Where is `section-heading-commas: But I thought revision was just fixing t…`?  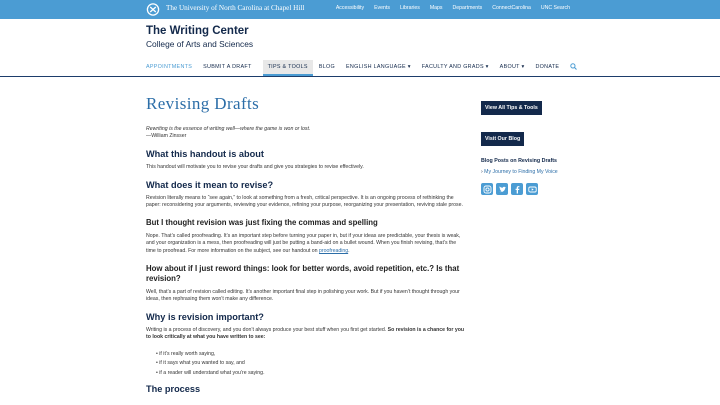
section-heading-commas: But I thought revision was just fixing t… is located at coordinates (262, 222).